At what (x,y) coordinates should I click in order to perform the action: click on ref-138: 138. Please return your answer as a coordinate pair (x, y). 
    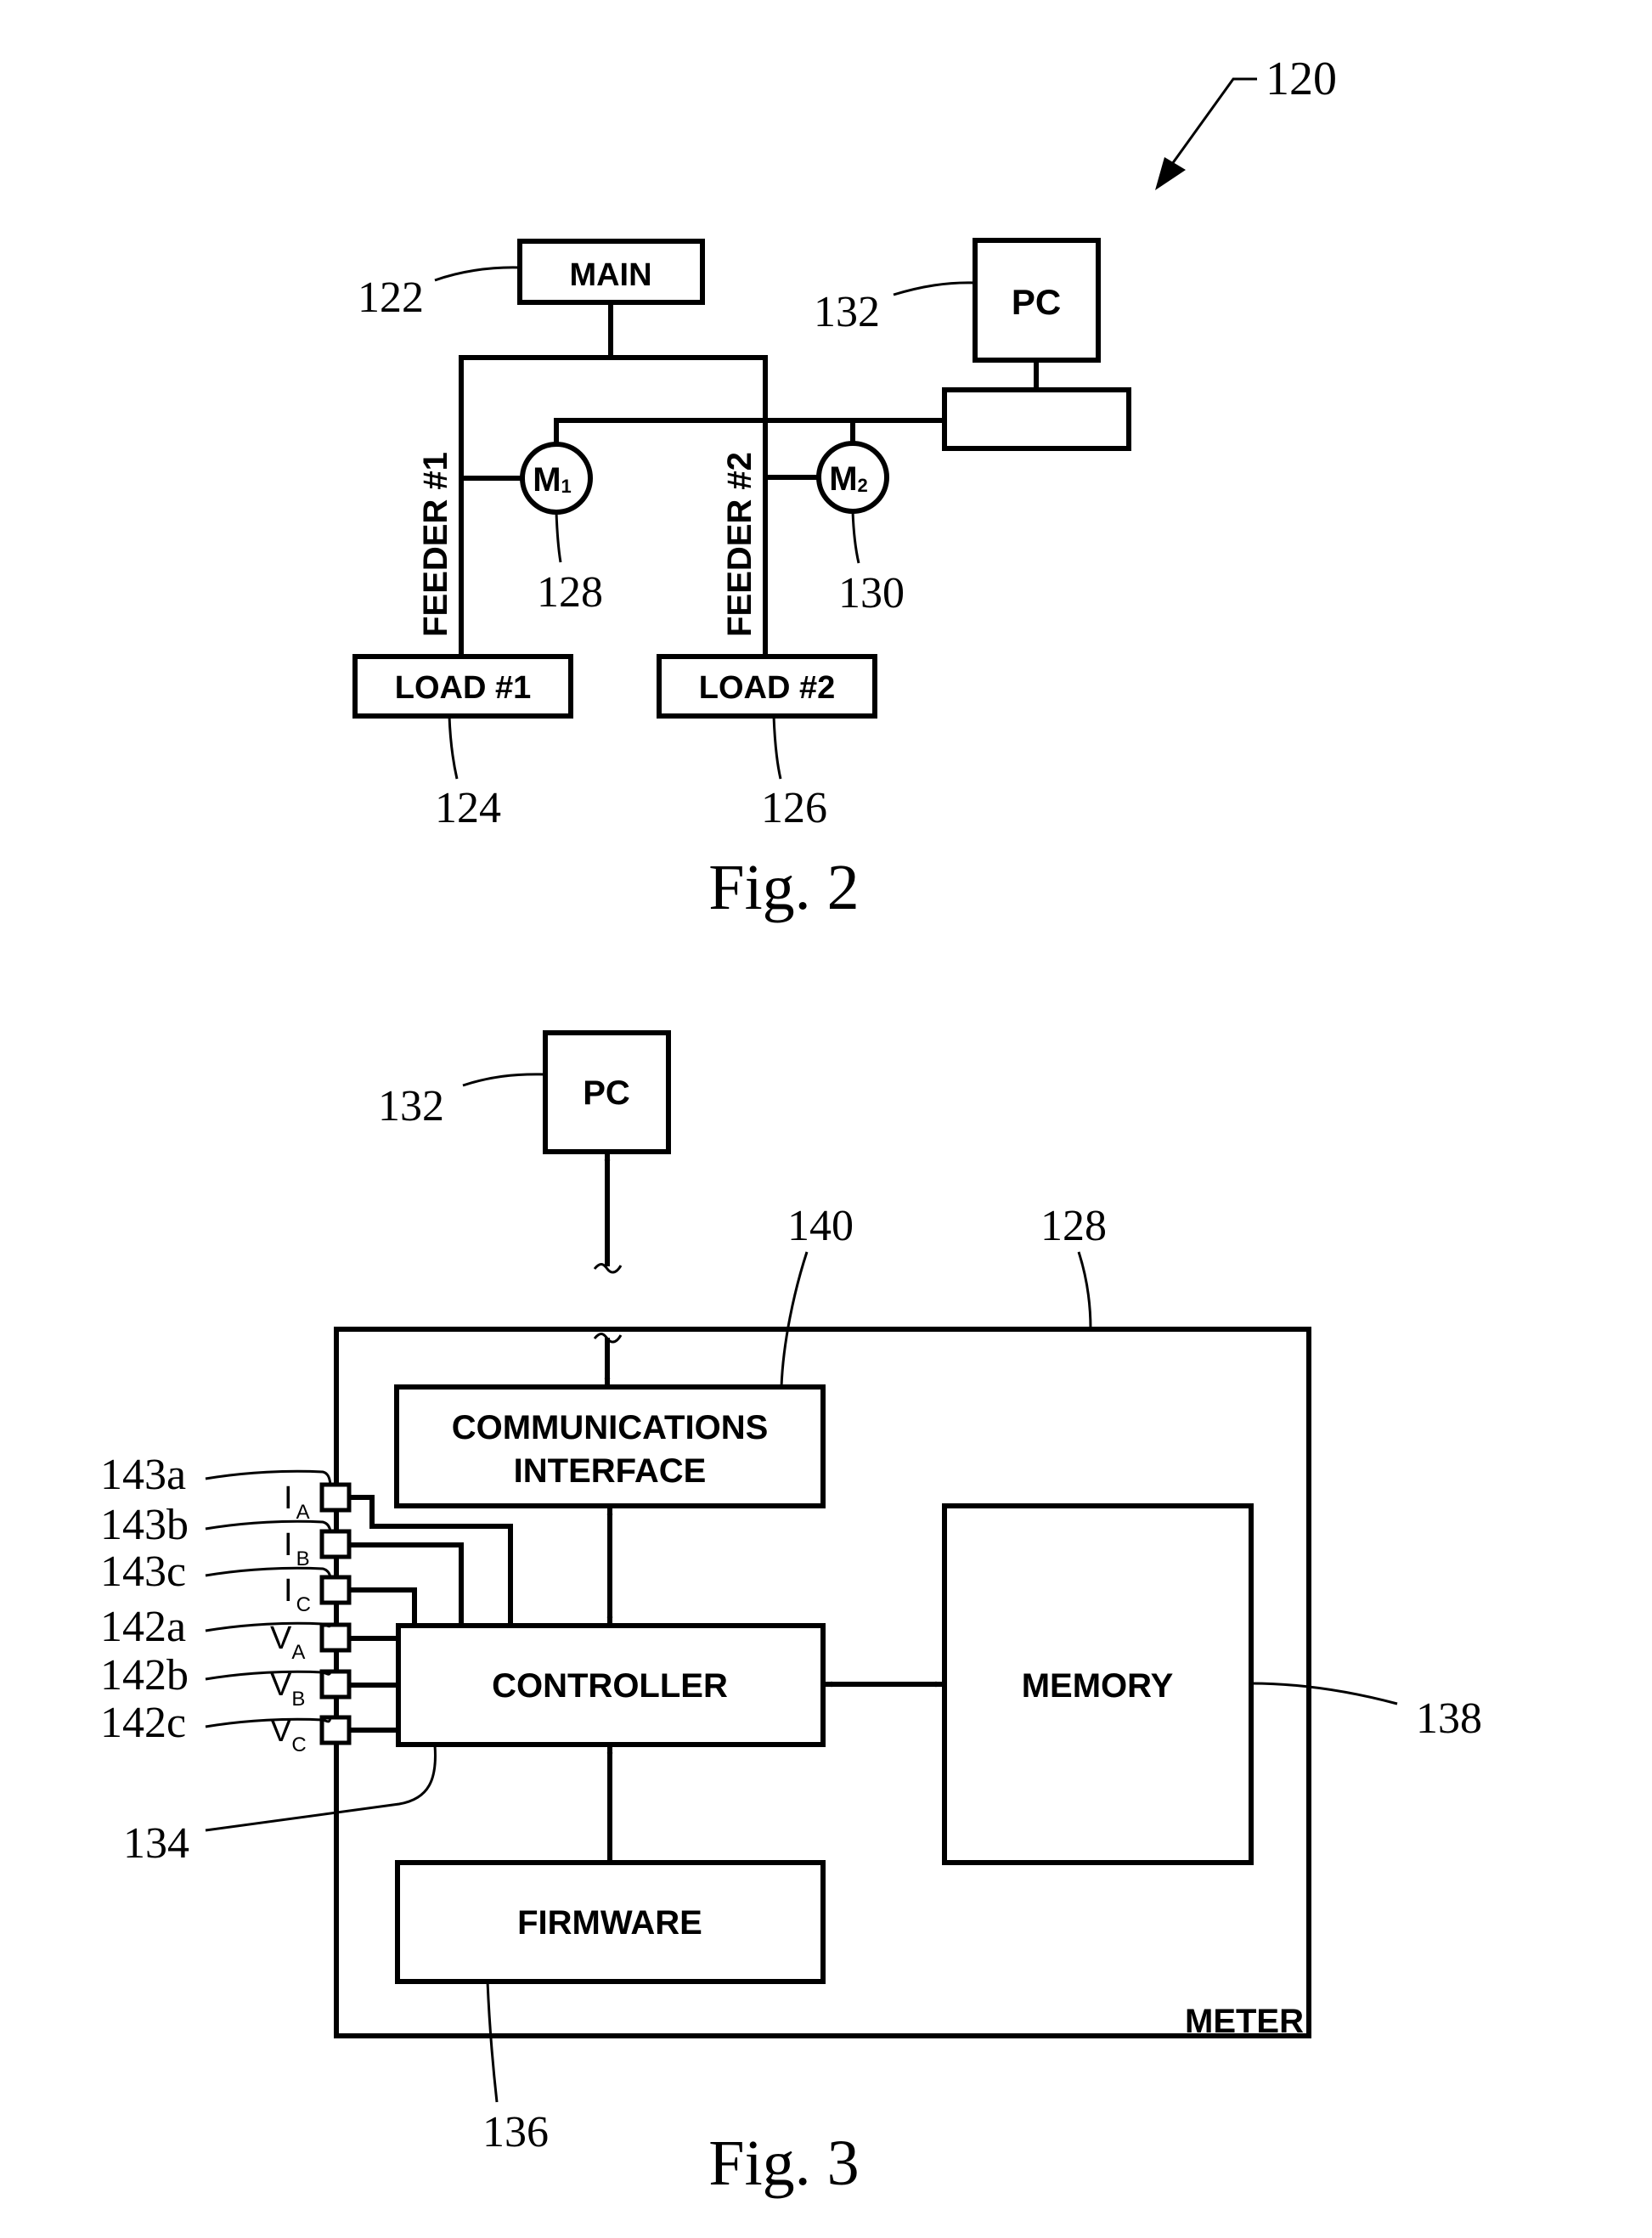
    Looking at the image, I should click on (1449, 1719).